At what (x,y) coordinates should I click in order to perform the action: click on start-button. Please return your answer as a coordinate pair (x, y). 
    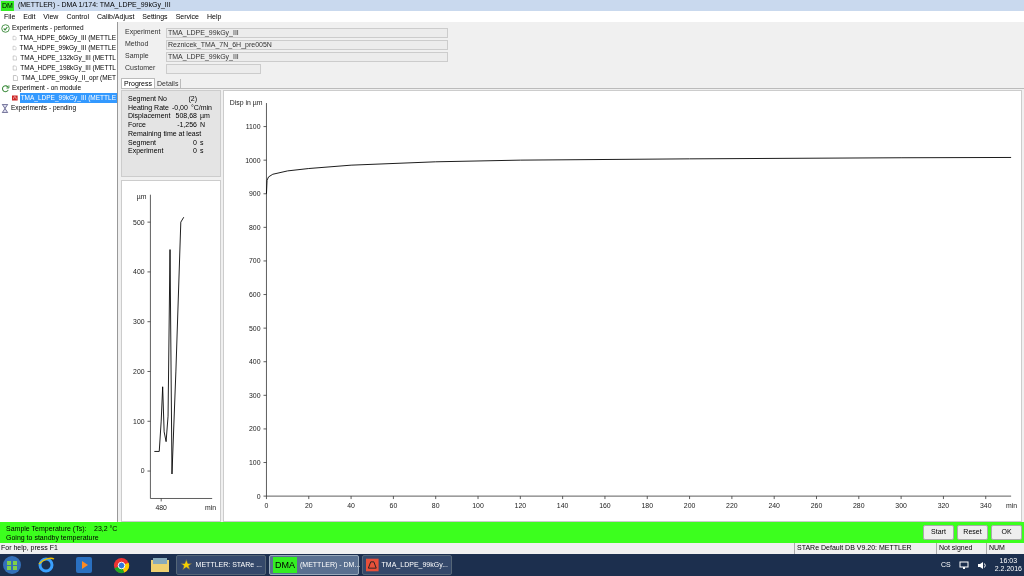
    Looking at the image, I should click on (12, 565).